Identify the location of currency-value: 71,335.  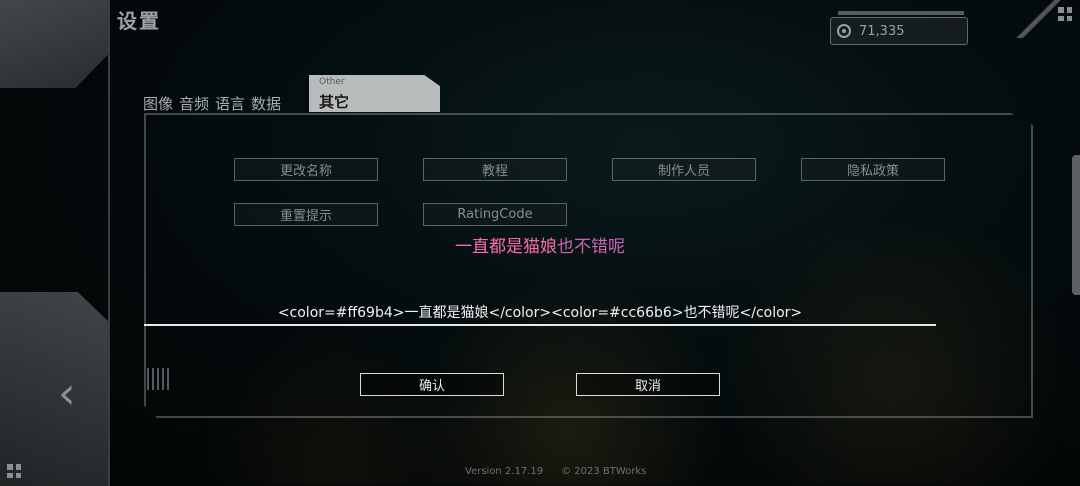
(882, 31).